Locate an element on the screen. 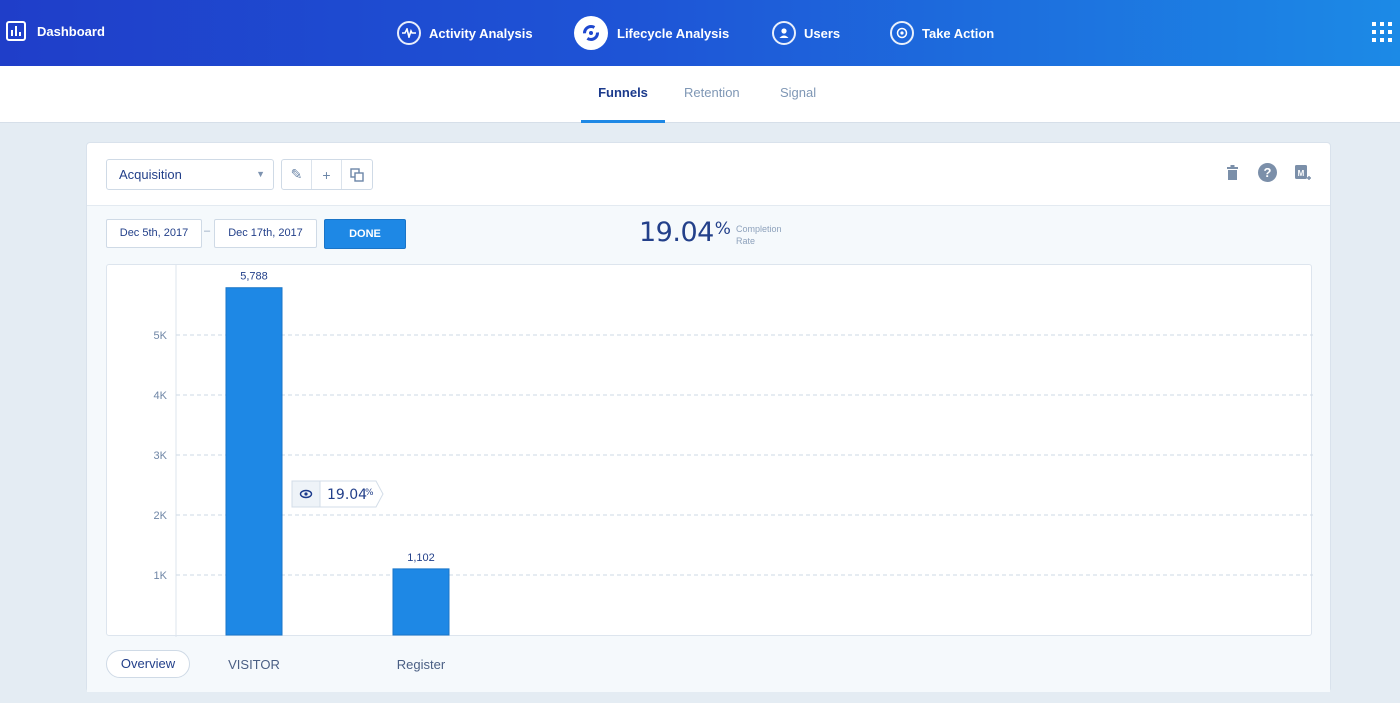 This screenshot has width=1400, height=703. conversion-badge-unit: % is located at coordinates (369, 493).